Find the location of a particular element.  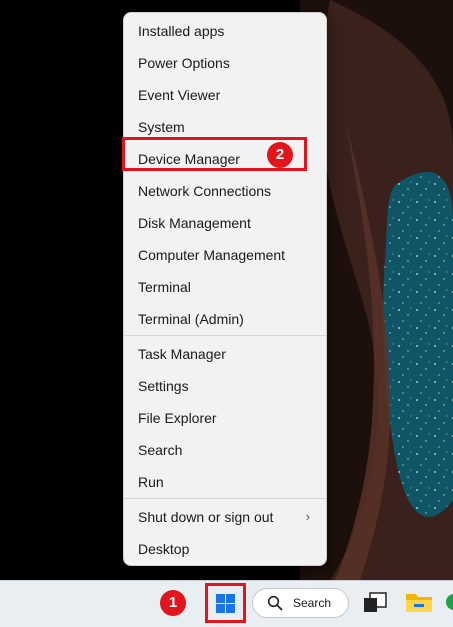

menu-item-terminal: Terminal is located at coordinates (225, 287).